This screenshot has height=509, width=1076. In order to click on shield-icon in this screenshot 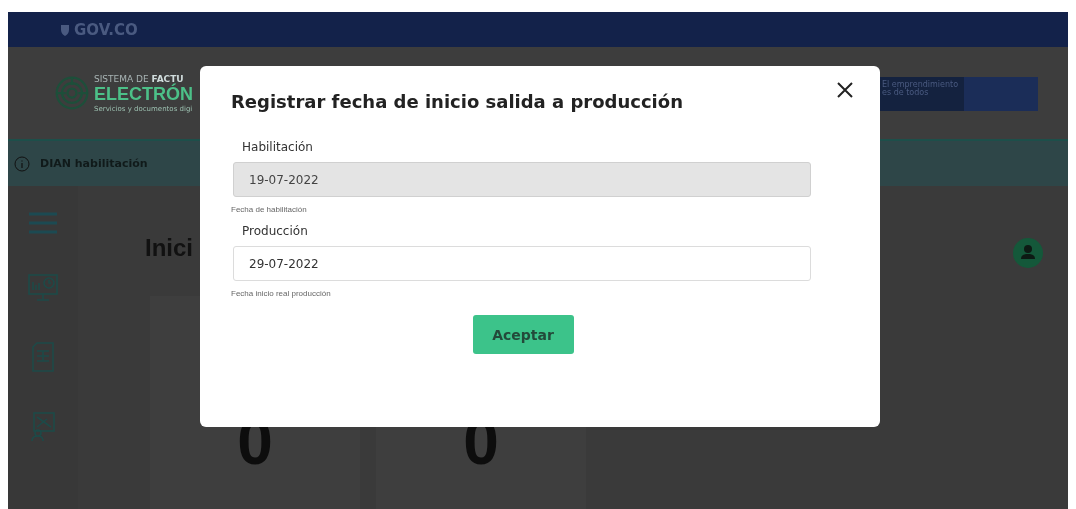, I will do `click(65, 29)`.